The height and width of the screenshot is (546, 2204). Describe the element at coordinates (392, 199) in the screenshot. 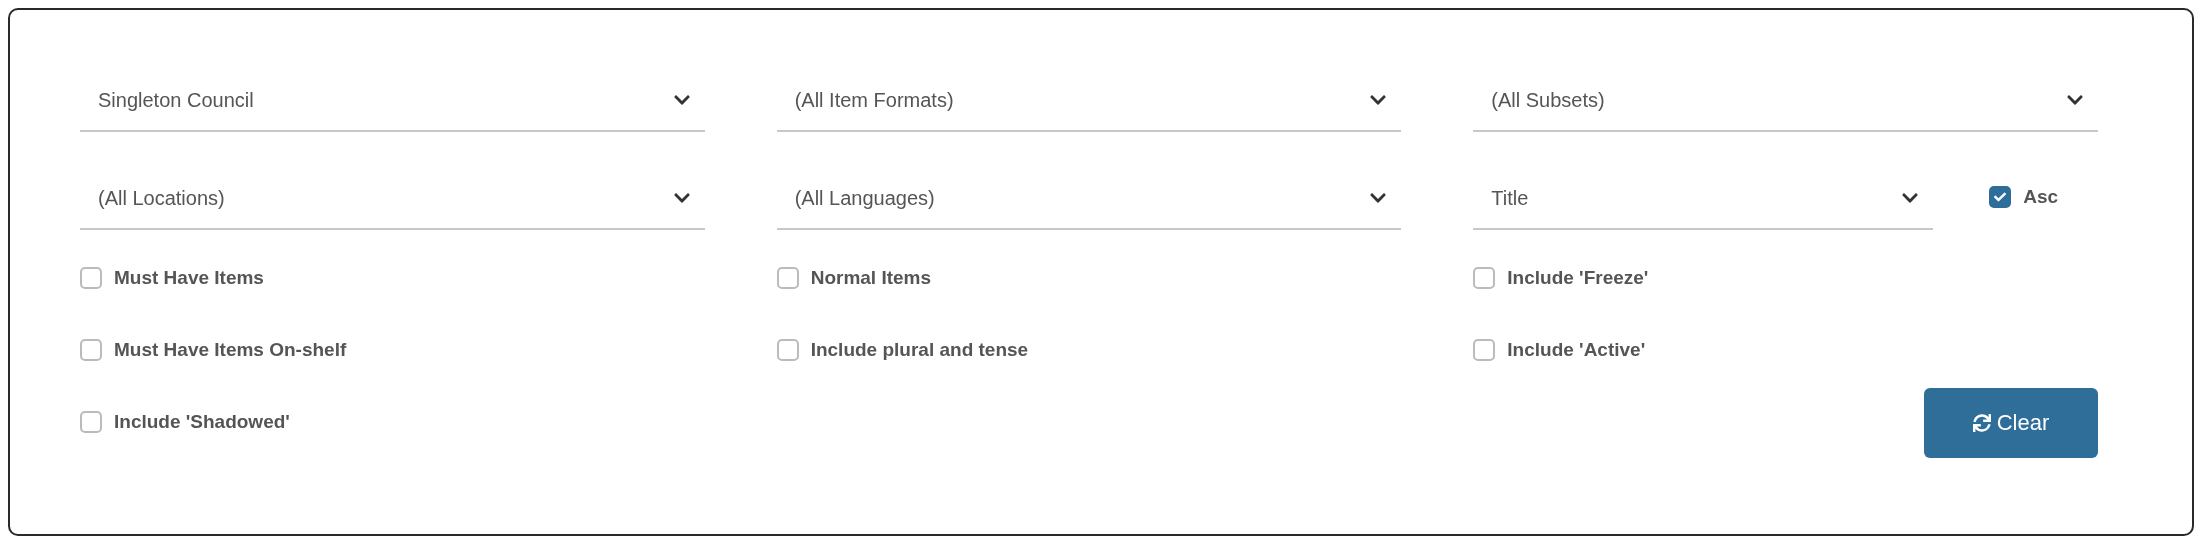

I see `dropdown-field: (All Locations)` at that location.